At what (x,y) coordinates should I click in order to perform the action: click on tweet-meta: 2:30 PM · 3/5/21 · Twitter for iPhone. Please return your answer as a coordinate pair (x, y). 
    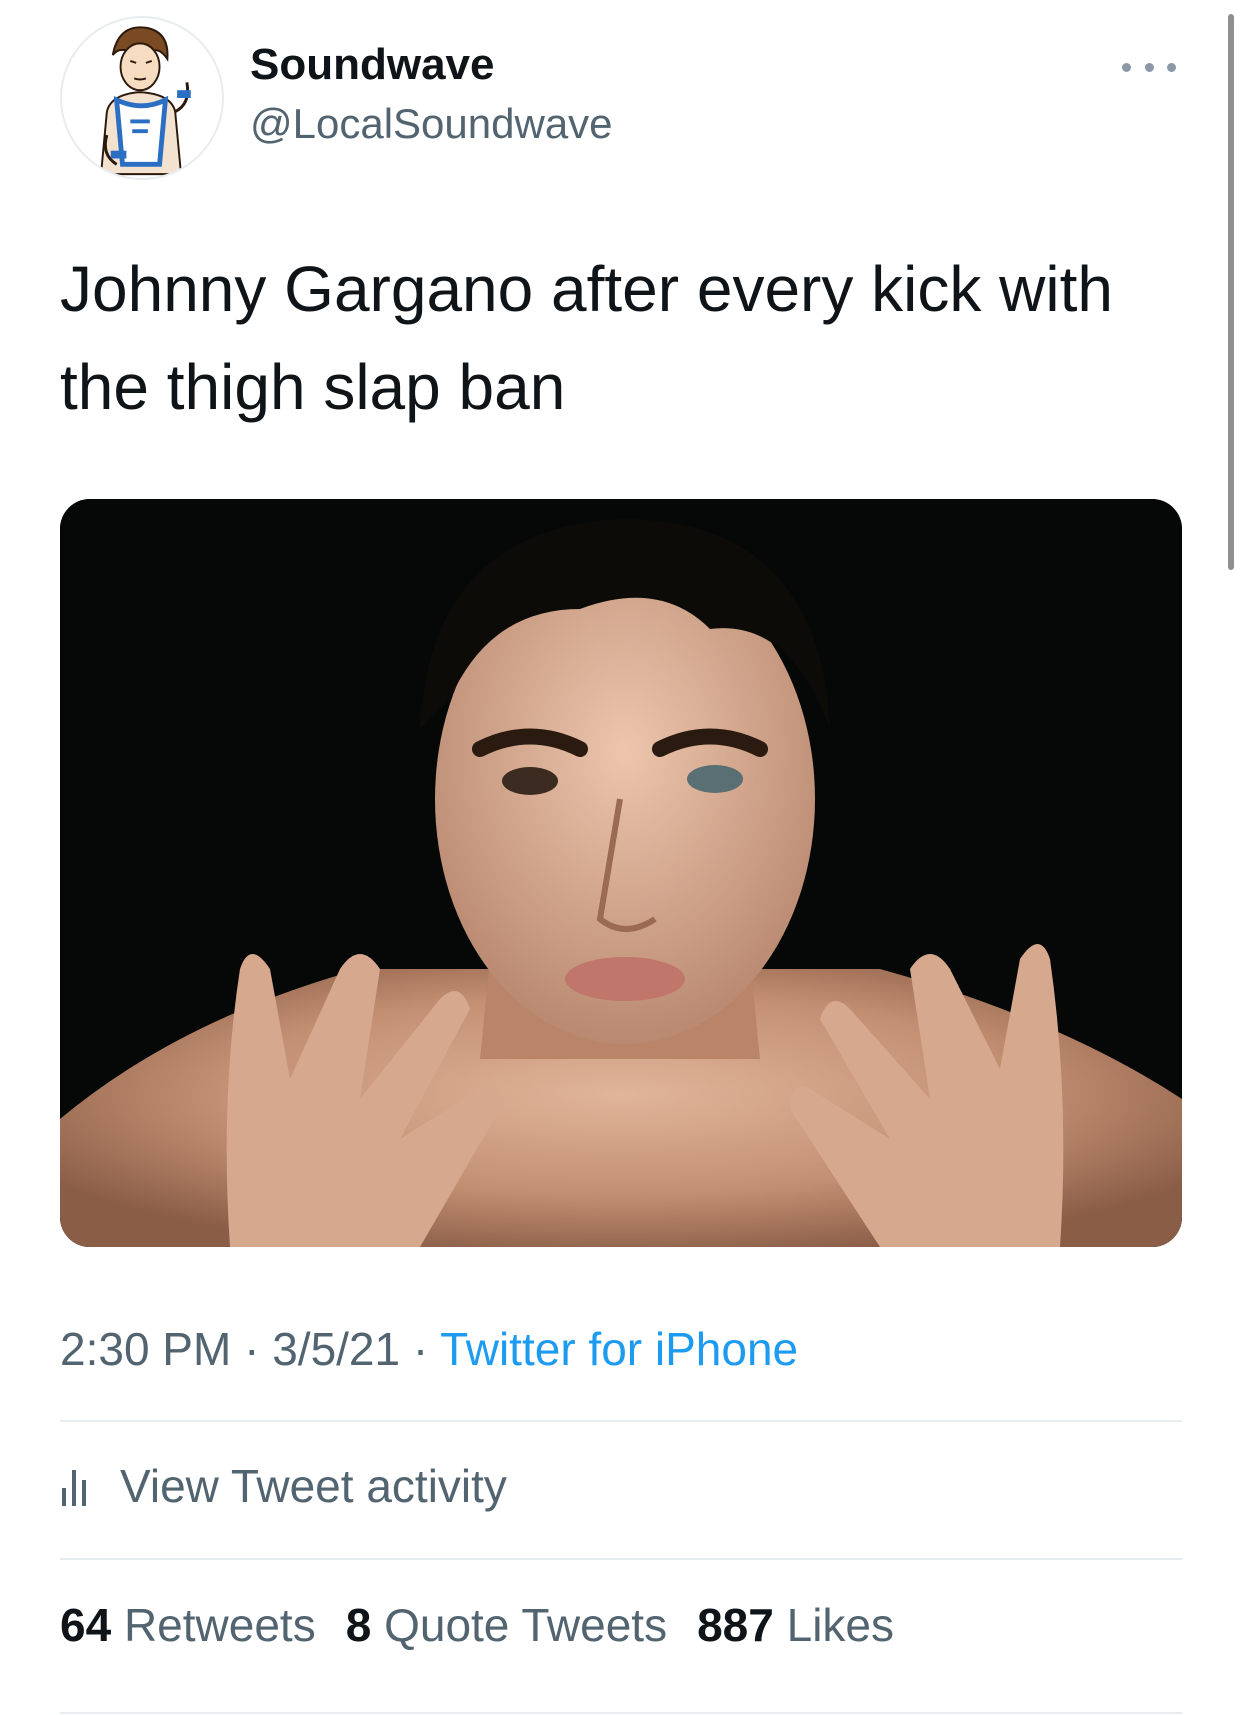
    Looking at the image, I should click on (429, 1349).